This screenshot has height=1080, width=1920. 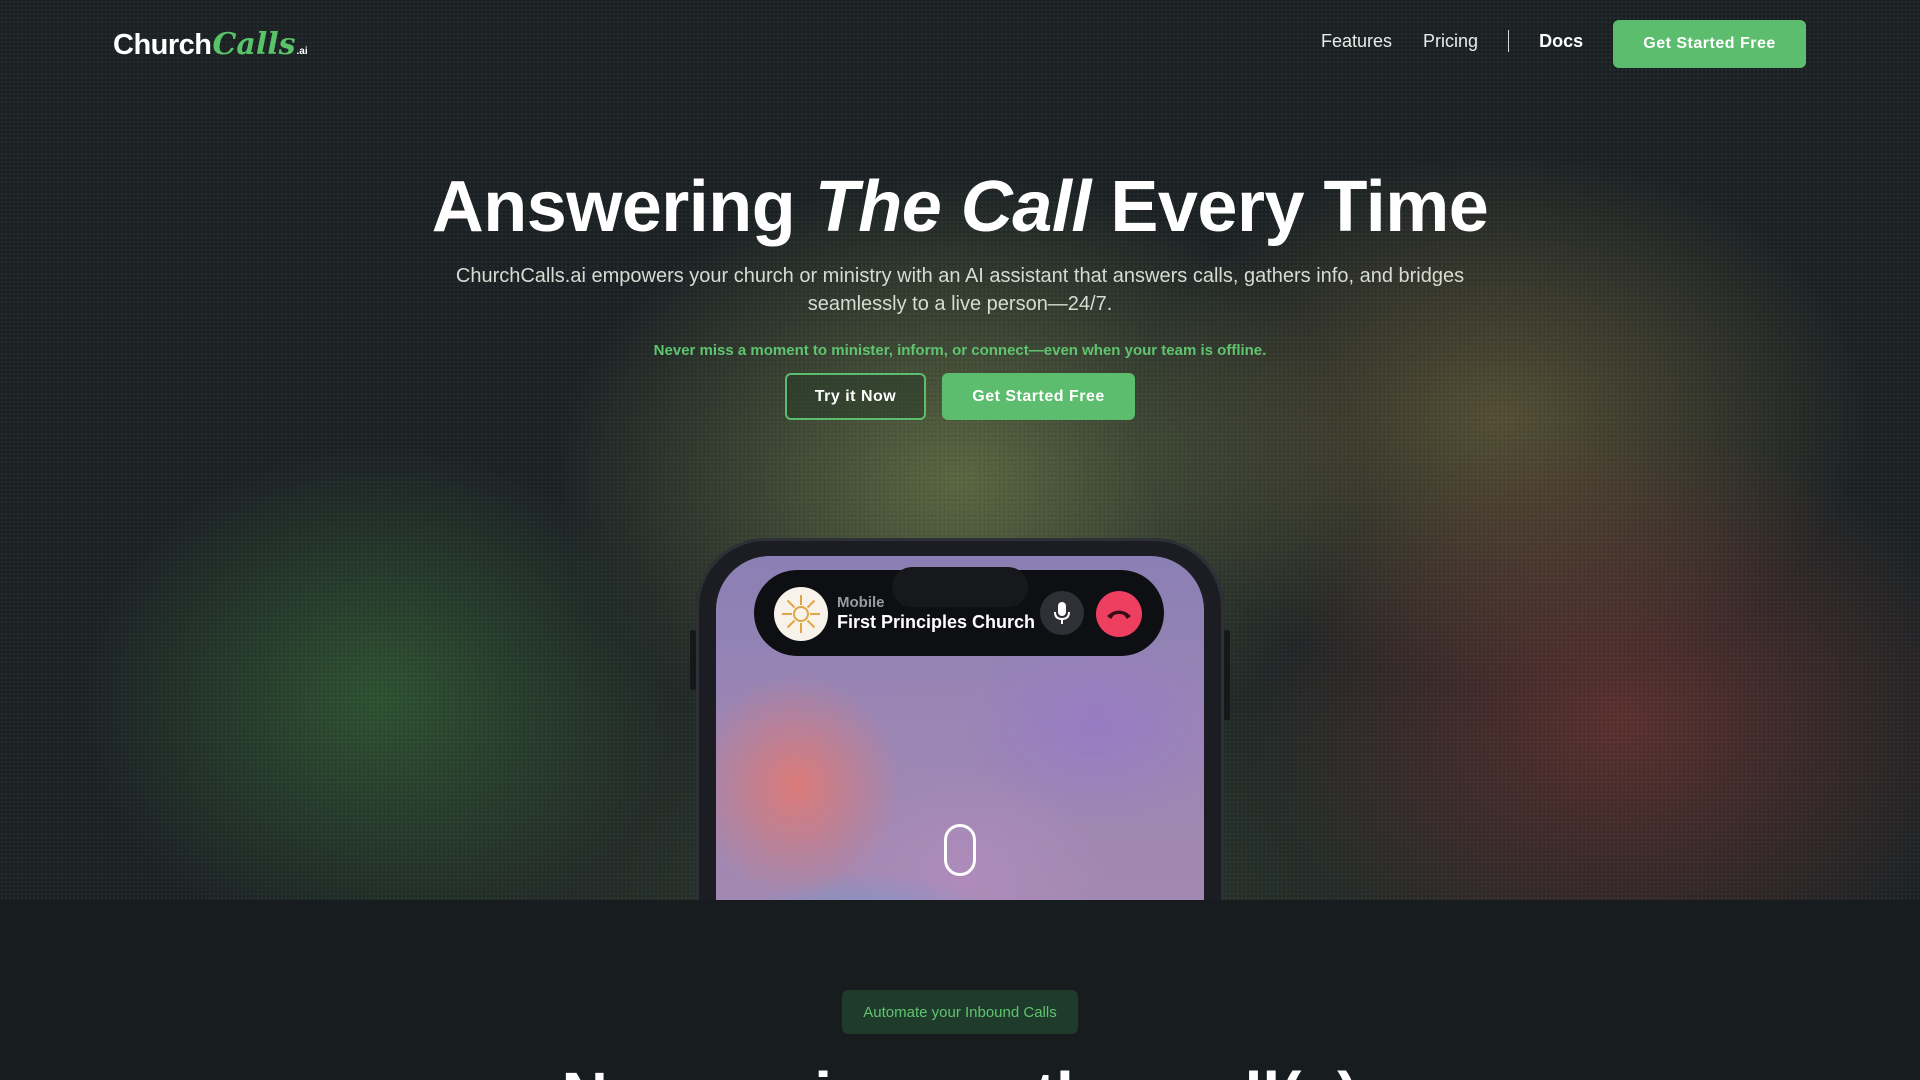 I want to click on headline-part-2: Every Time, so click(x=1289, y=207).